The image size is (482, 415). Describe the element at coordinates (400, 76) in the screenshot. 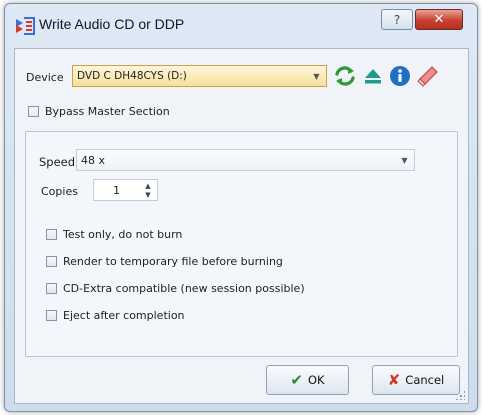

I see `info-icon` at that location.